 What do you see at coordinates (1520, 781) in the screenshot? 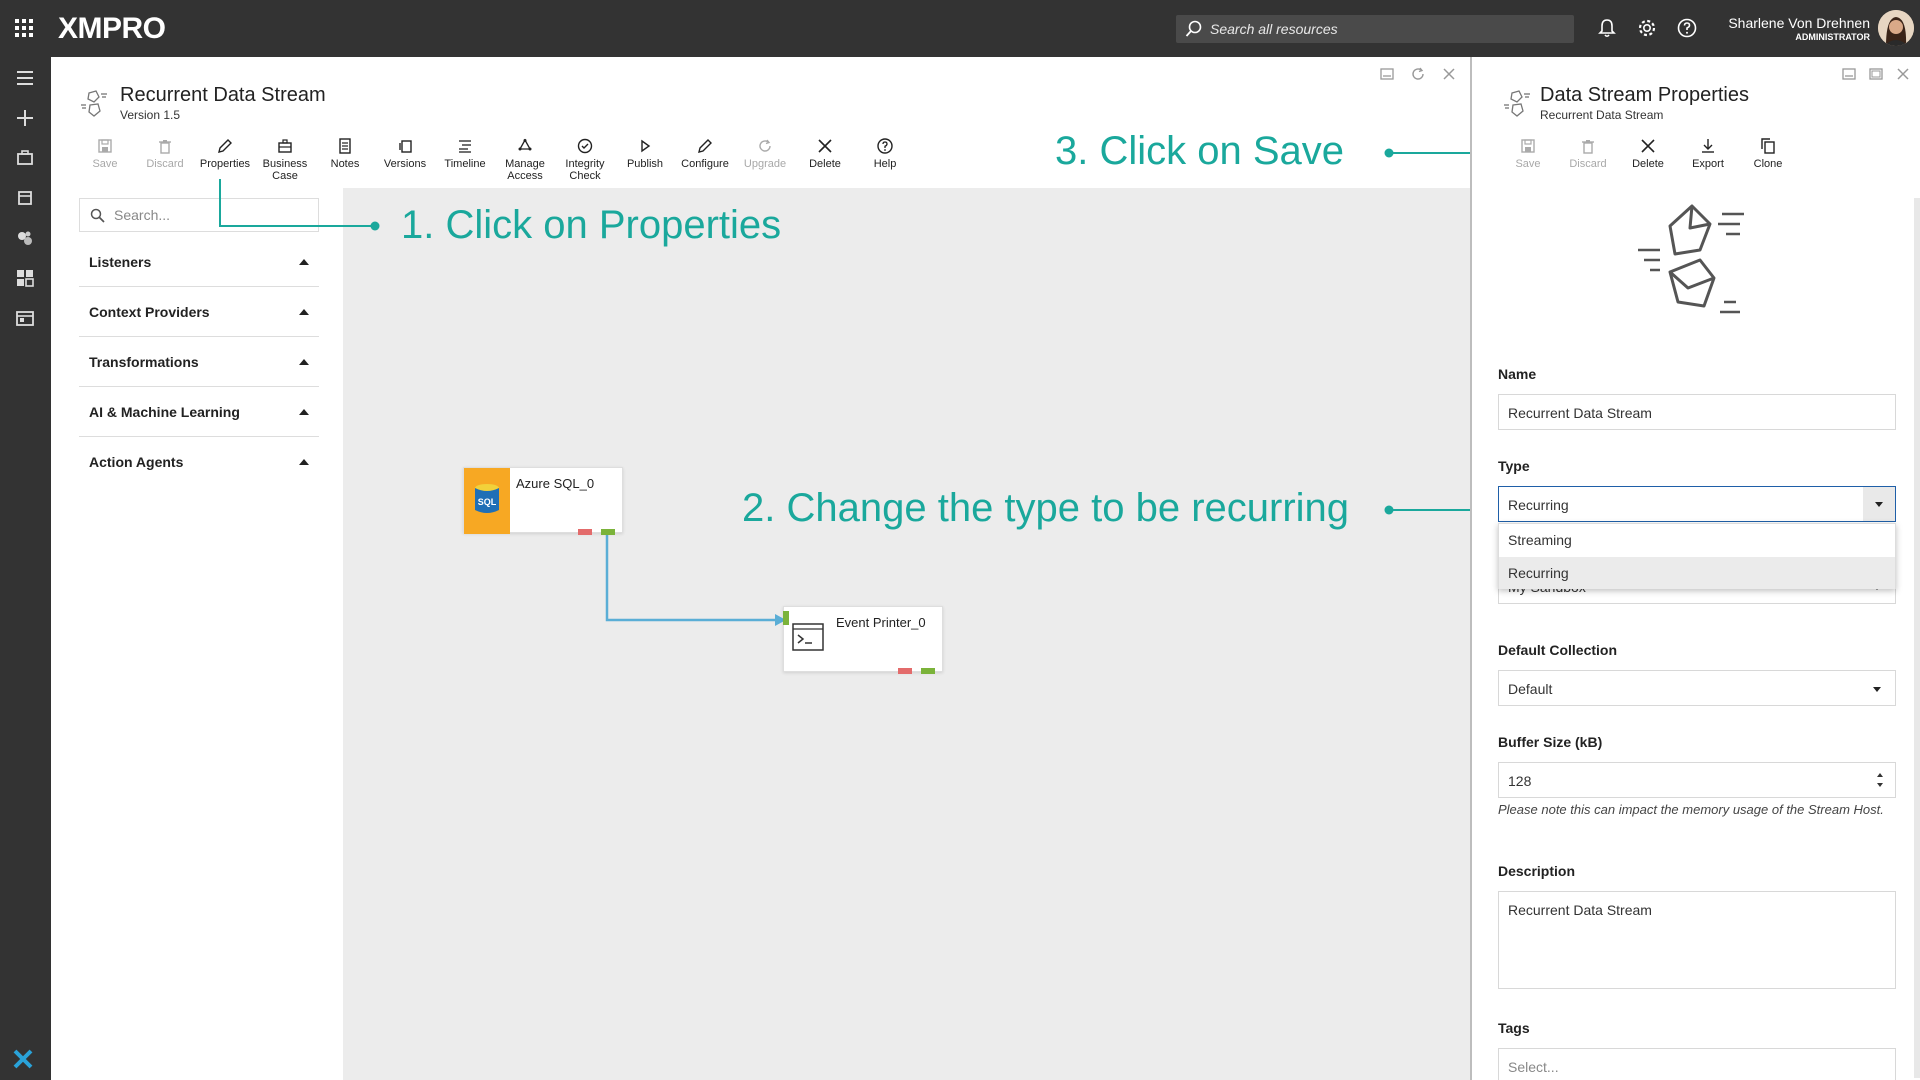
I see `buffer-size-value: 128` at bounding box center [1520, 781].